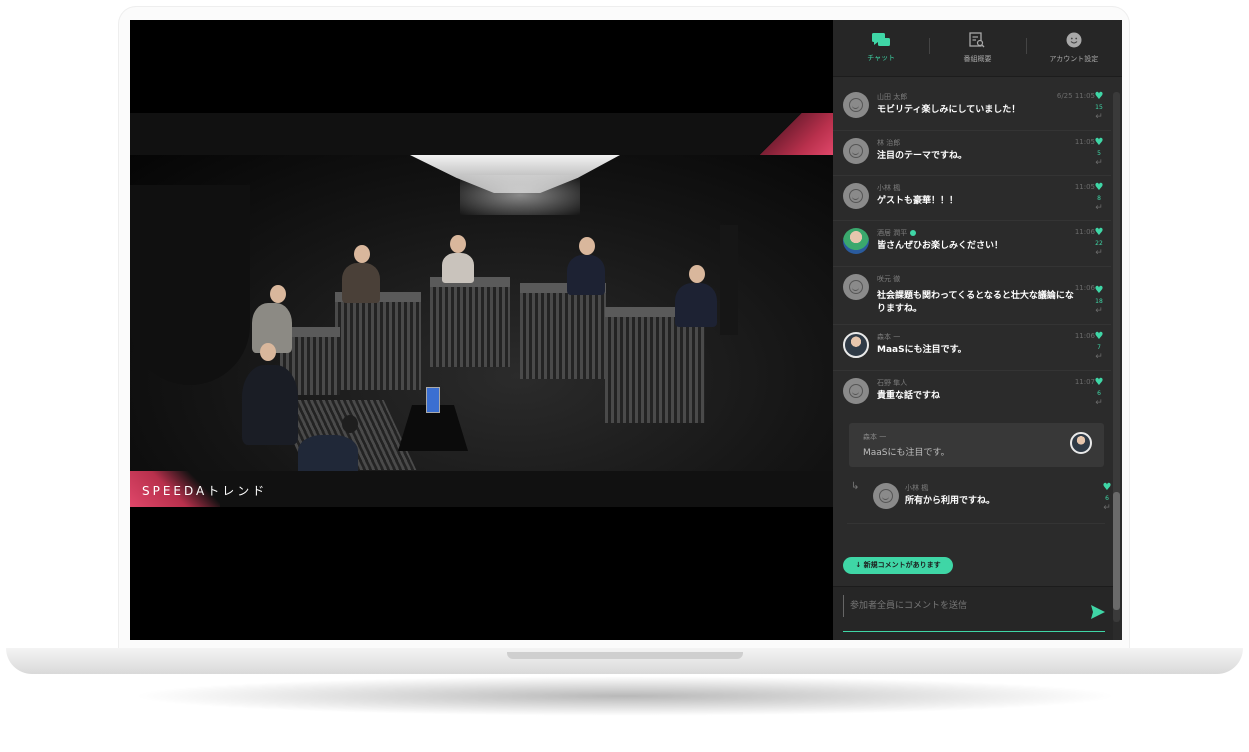 The height and width of the screenshot is (752, 1249). I want to click on comment-text: 皆さんぜひお楽しみください！, so click(940, 246).